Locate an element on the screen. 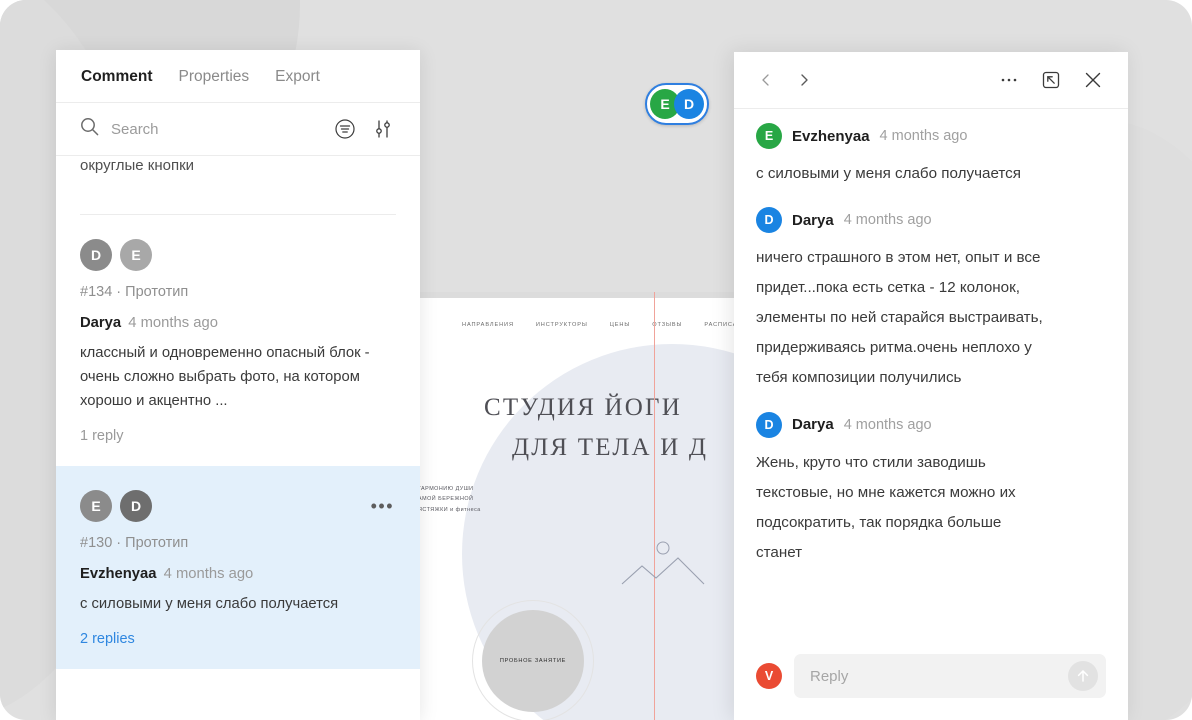 The height and width of the screenshot is (720, 1192). artboard-title-line1: СТУДИЯ ЙОГИ is located at coordinates (583, 407).